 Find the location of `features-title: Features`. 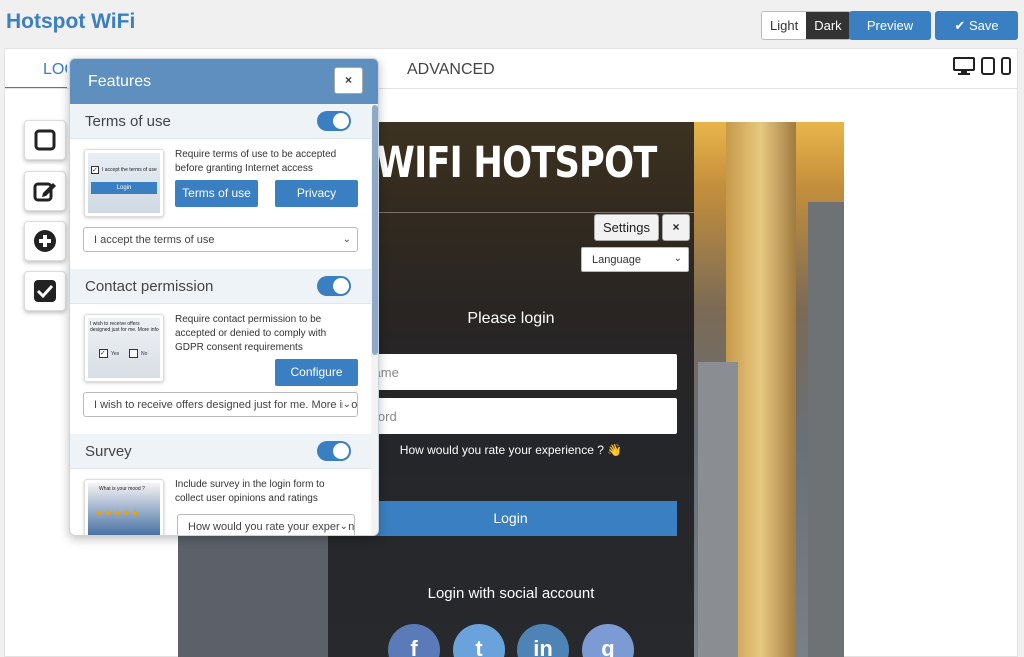

features-title: Features is located at coordinates (120, 81).